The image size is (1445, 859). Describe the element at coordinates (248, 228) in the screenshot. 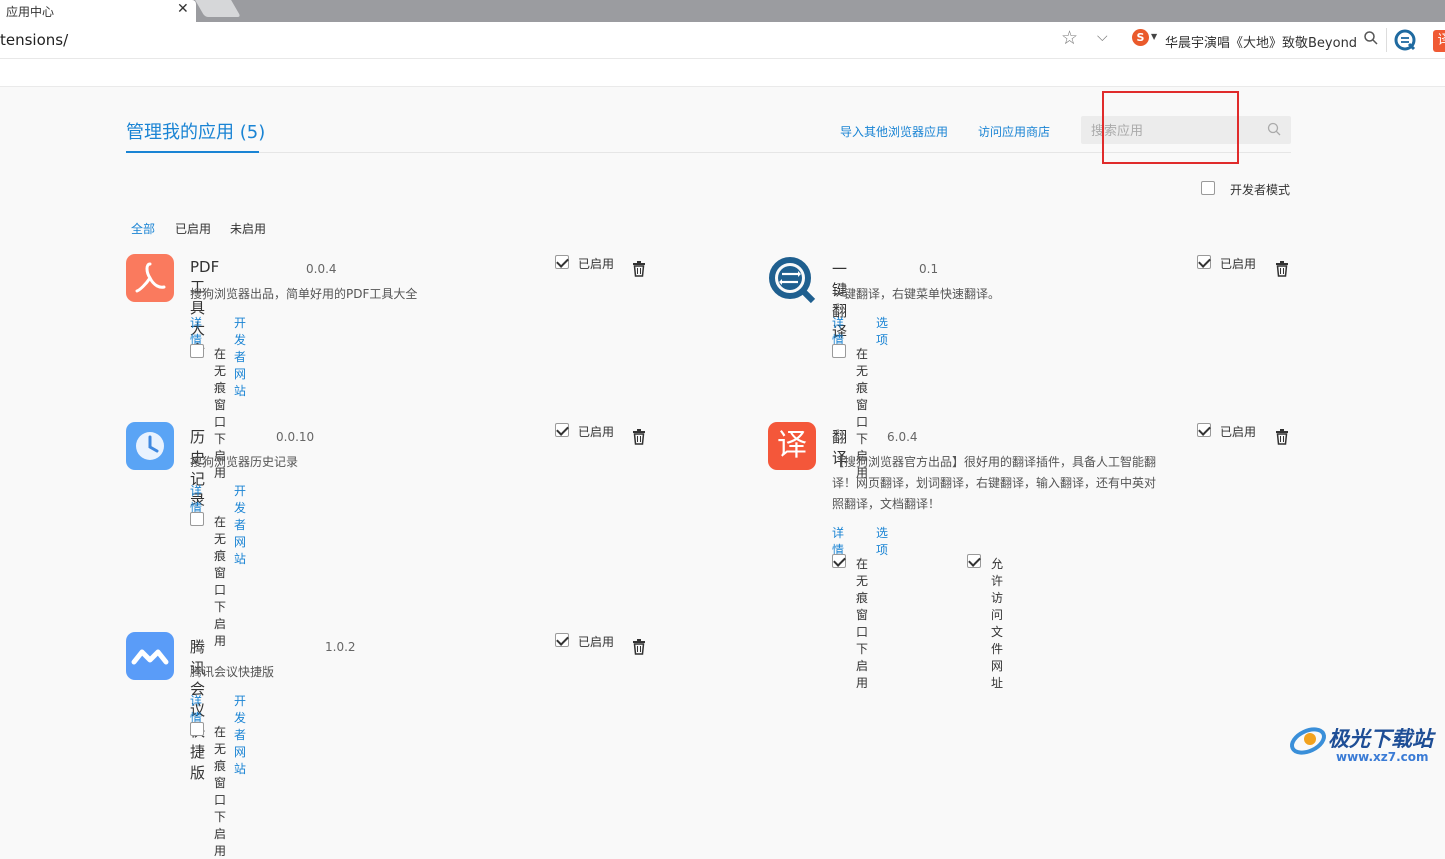

I see `filter-disabled: 未启用` at that location.